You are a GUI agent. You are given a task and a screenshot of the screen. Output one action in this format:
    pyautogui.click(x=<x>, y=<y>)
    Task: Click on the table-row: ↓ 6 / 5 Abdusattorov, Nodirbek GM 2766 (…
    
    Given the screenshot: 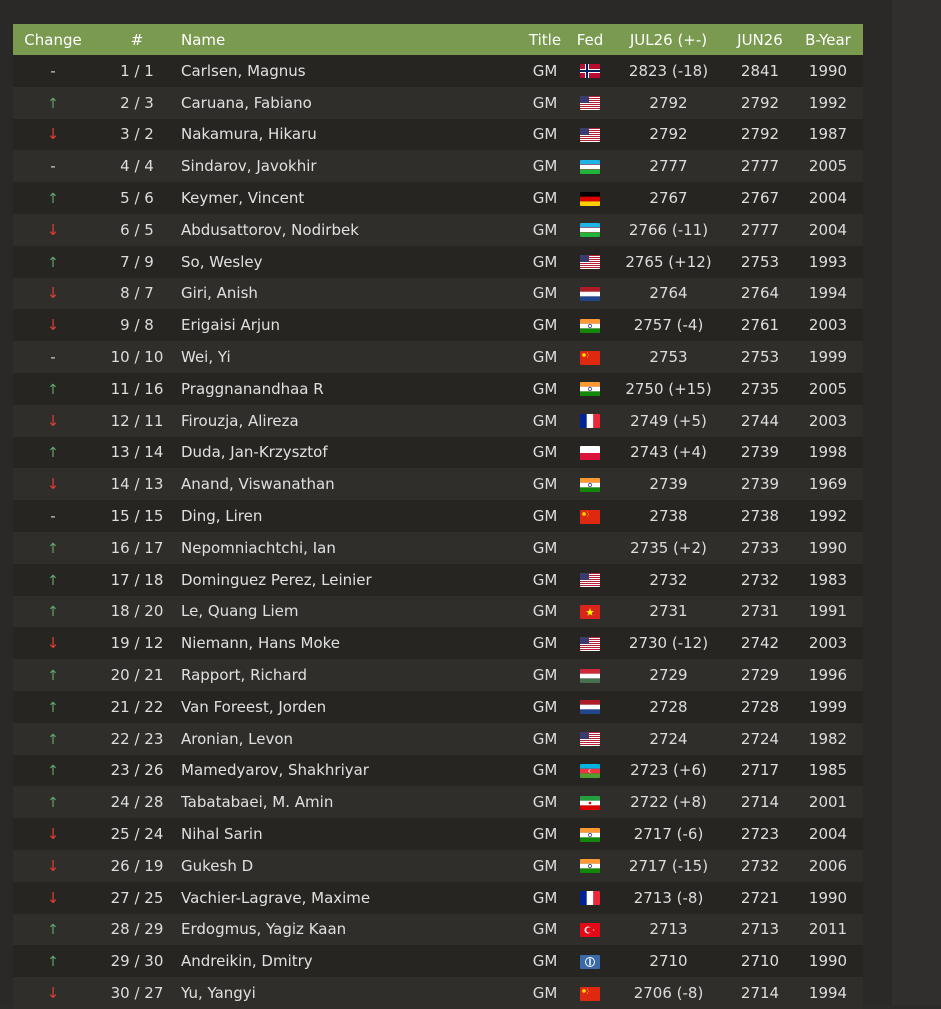 What is the action you would take?
    pyautogui.click(x=438, y=229)
    